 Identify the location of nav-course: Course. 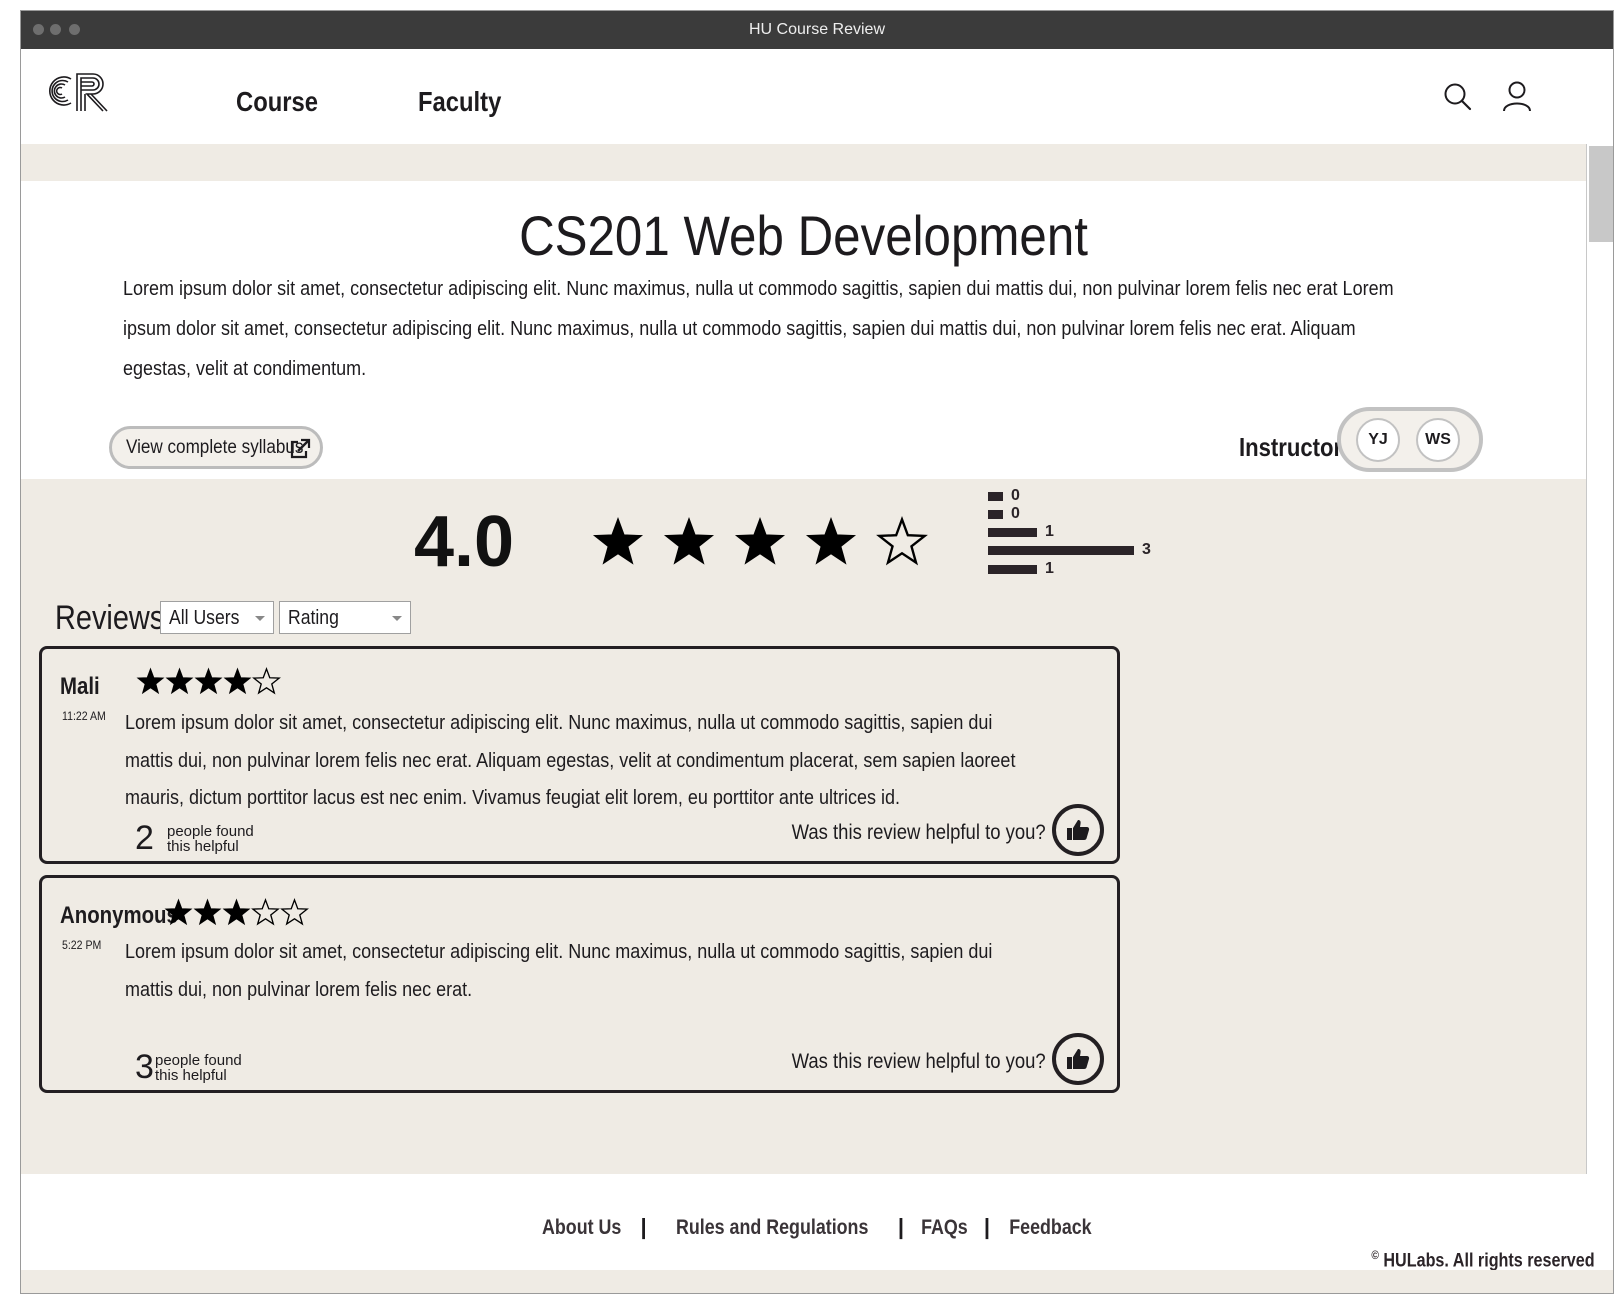
(277, 102).